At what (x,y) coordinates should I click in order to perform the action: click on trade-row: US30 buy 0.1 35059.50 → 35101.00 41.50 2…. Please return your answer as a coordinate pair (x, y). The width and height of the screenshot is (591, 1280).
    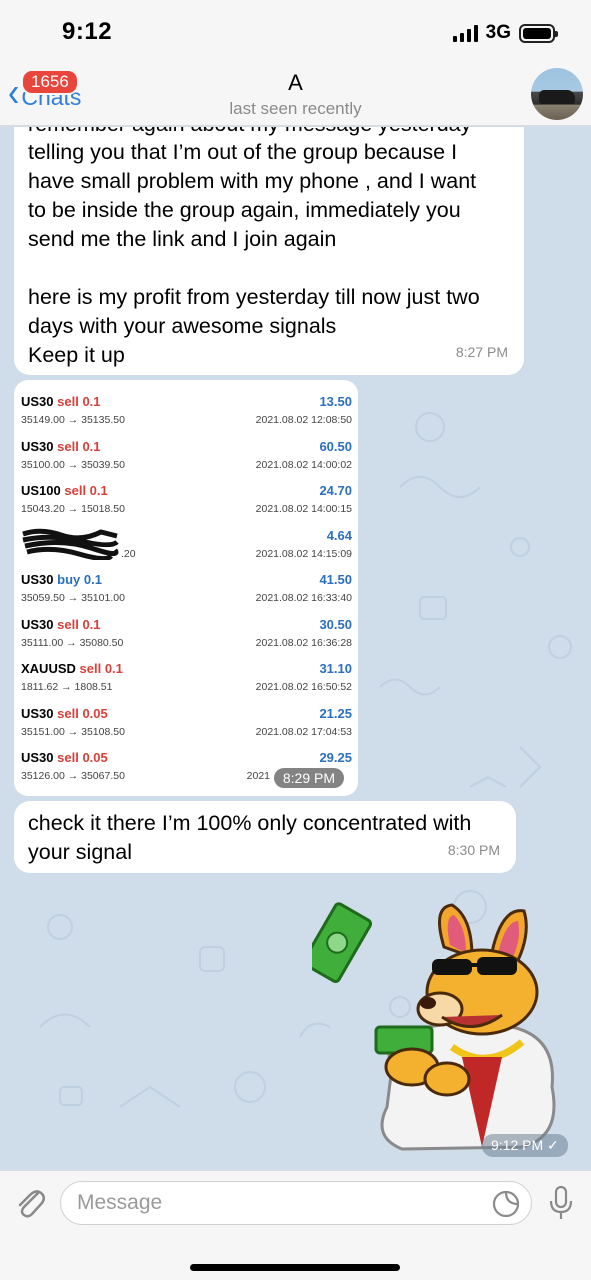
    Looking at the image, I should click on (186, 594).